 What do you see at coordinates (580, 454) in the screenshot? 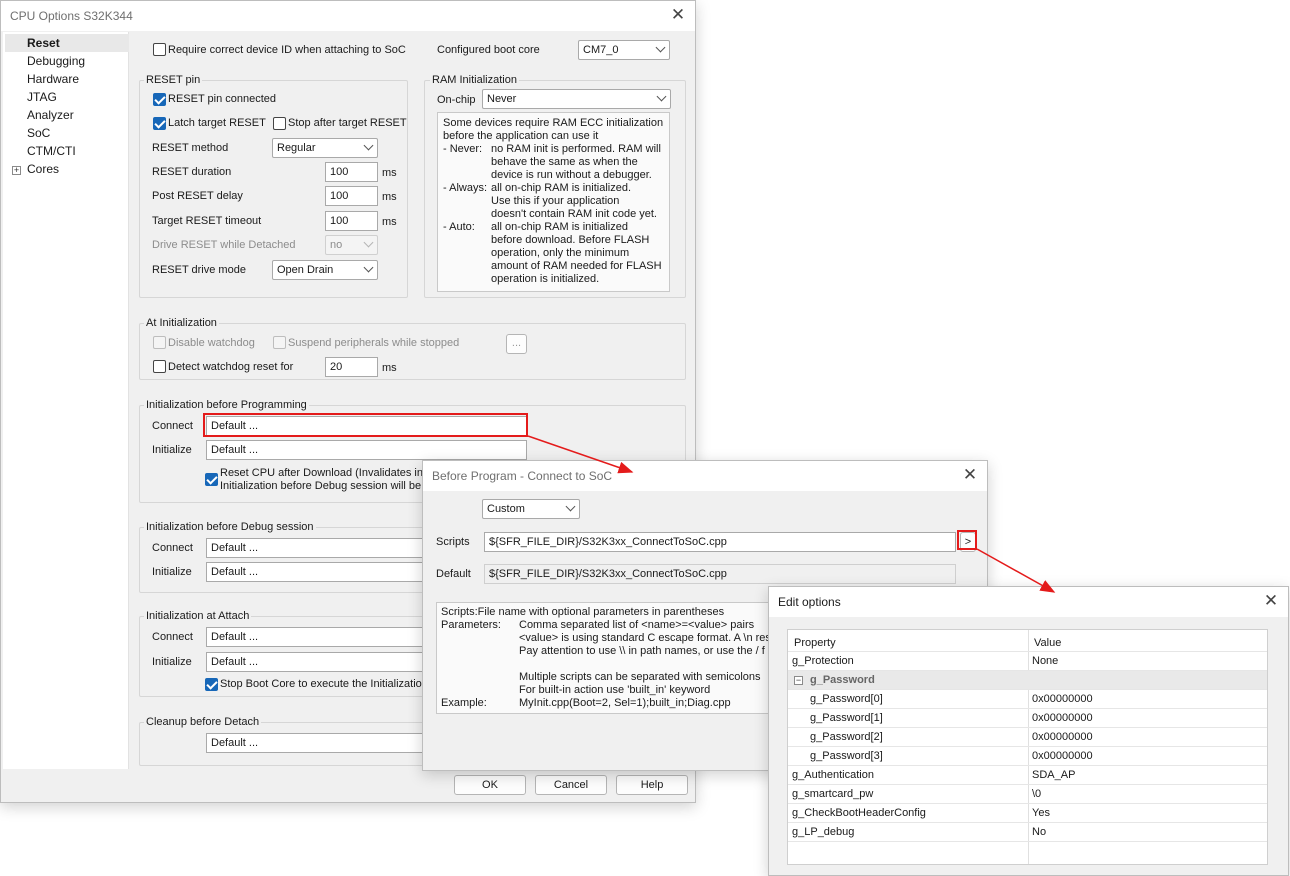
I see `arrow-connect-to-dialog` at bounding box center [580, 454].